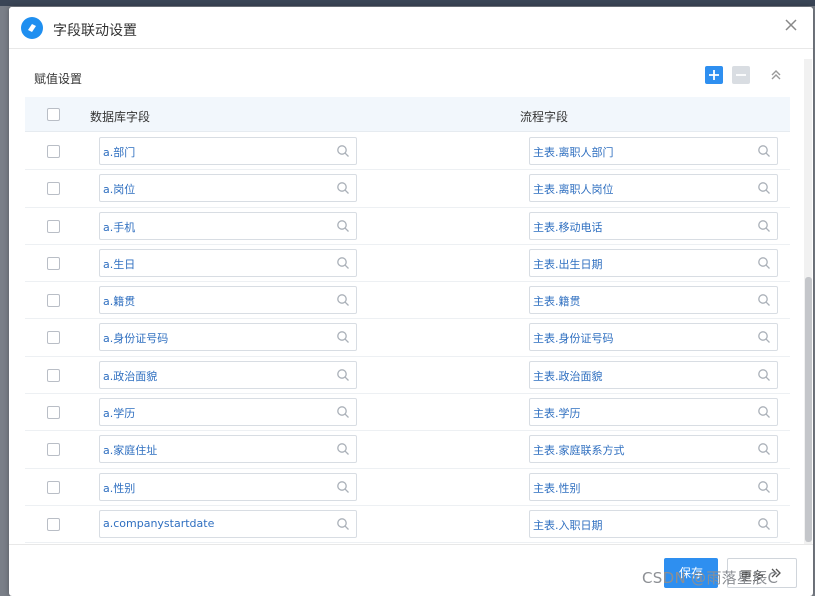  Describe the element at coordinates (573, 339) in the screenshot. I see `flow-field-value: 主表.身份证号码` at that location.